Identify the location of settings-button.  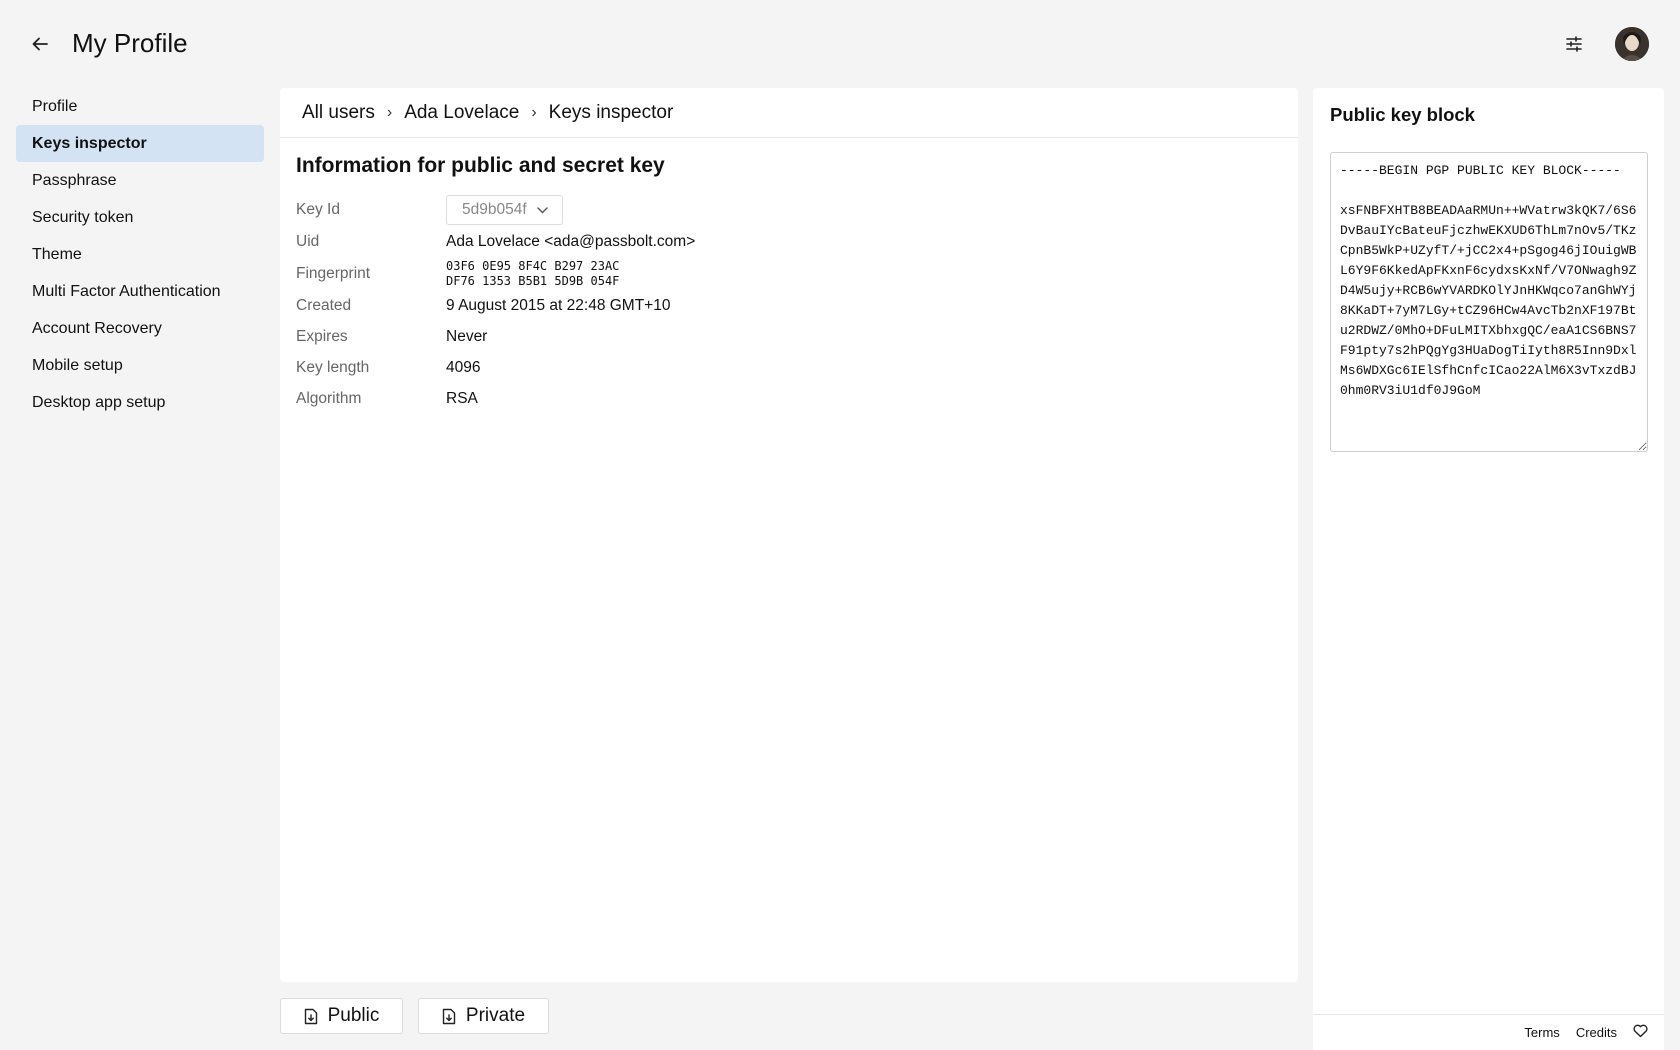
(1574, 44).